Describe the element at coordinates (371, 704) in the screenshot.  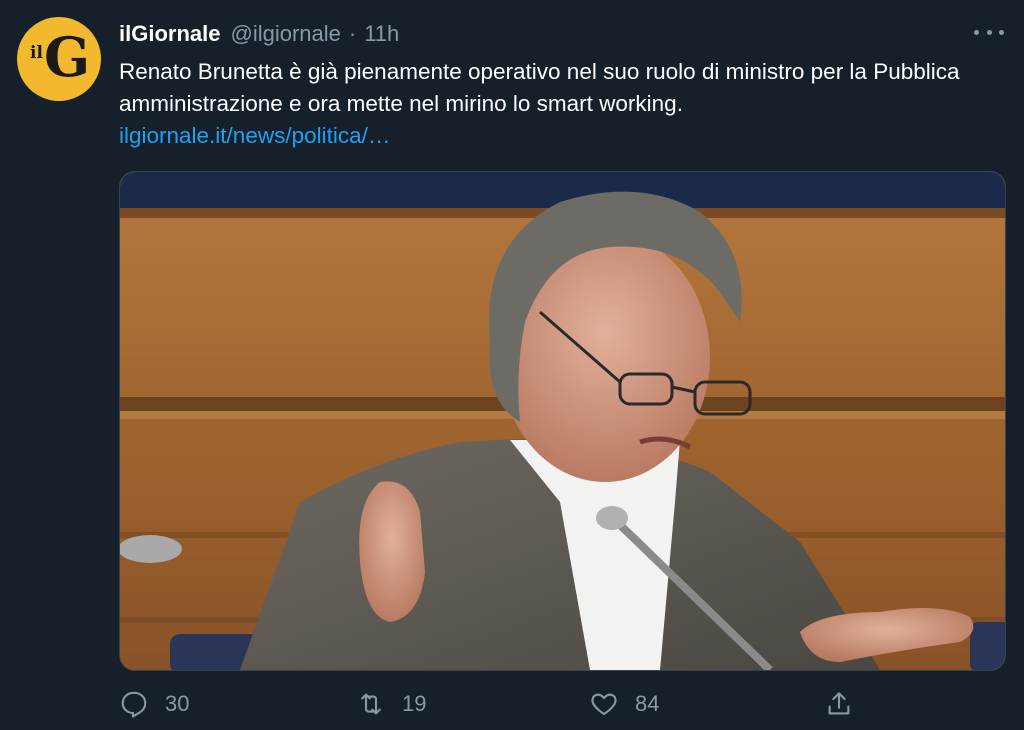
I see `retweet-icon` at that location.